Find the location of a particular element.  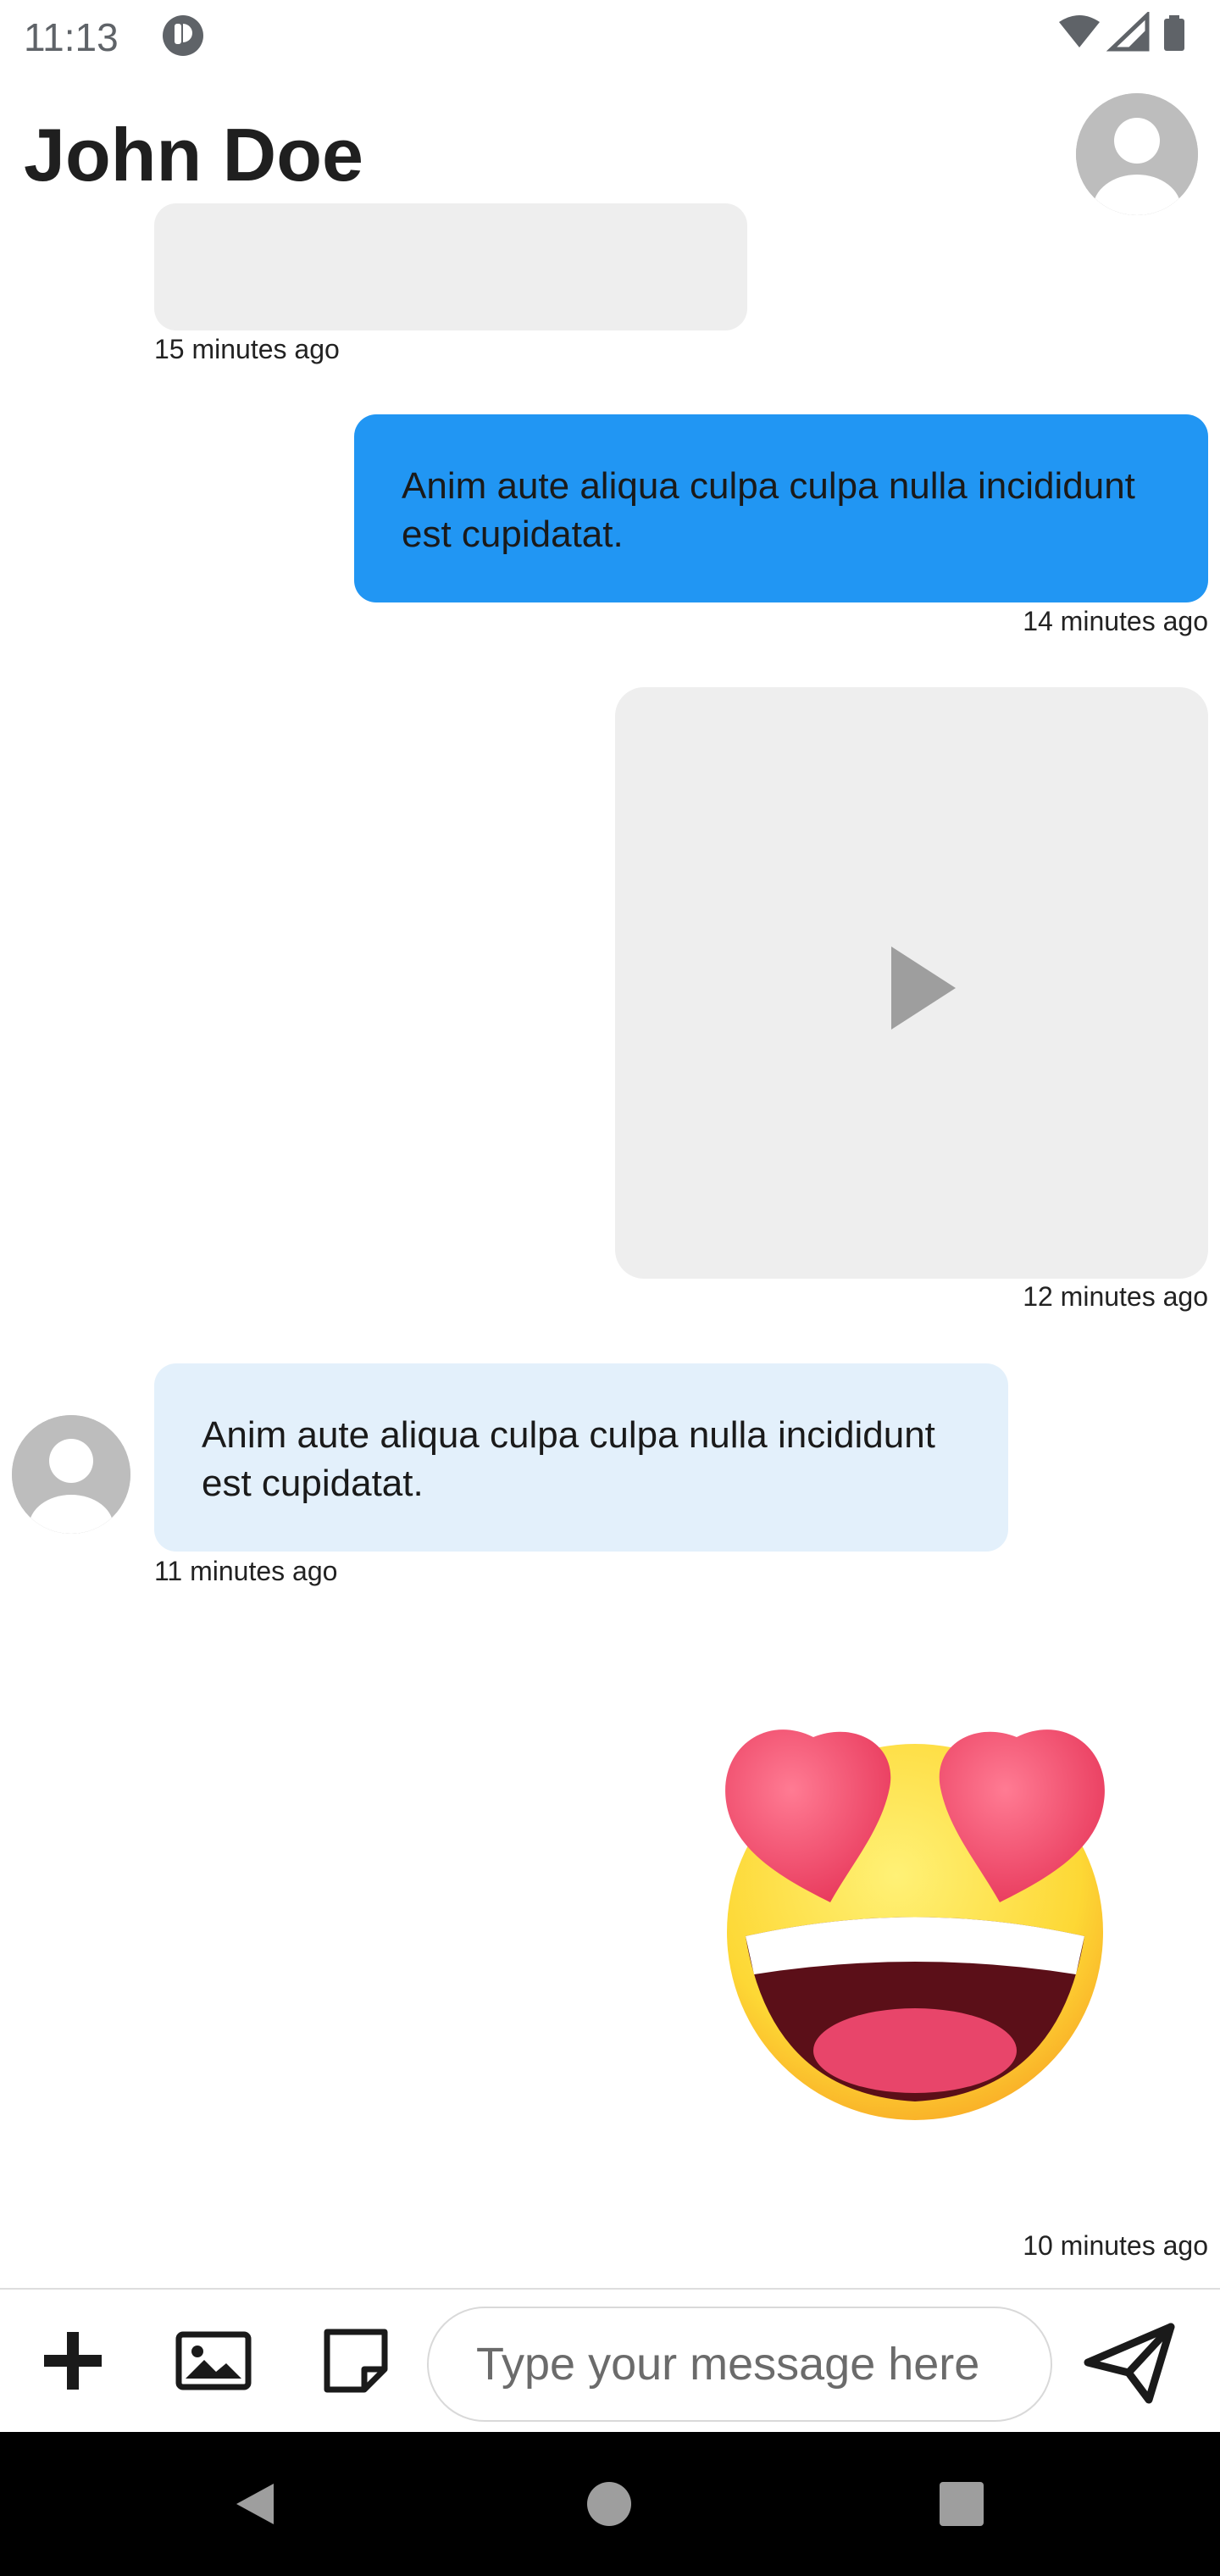

message-composer is located at coordinates (610, 2361).